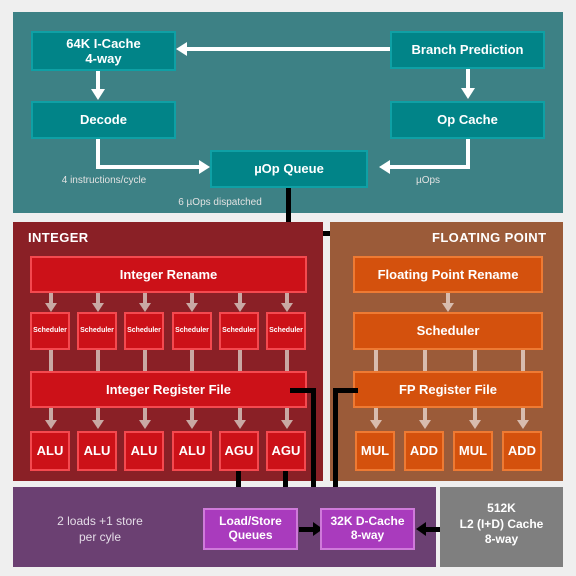 This screenshot has height=576, width=576. I want to click on arrow-branch-to-opcache-line, so click(468, 79).